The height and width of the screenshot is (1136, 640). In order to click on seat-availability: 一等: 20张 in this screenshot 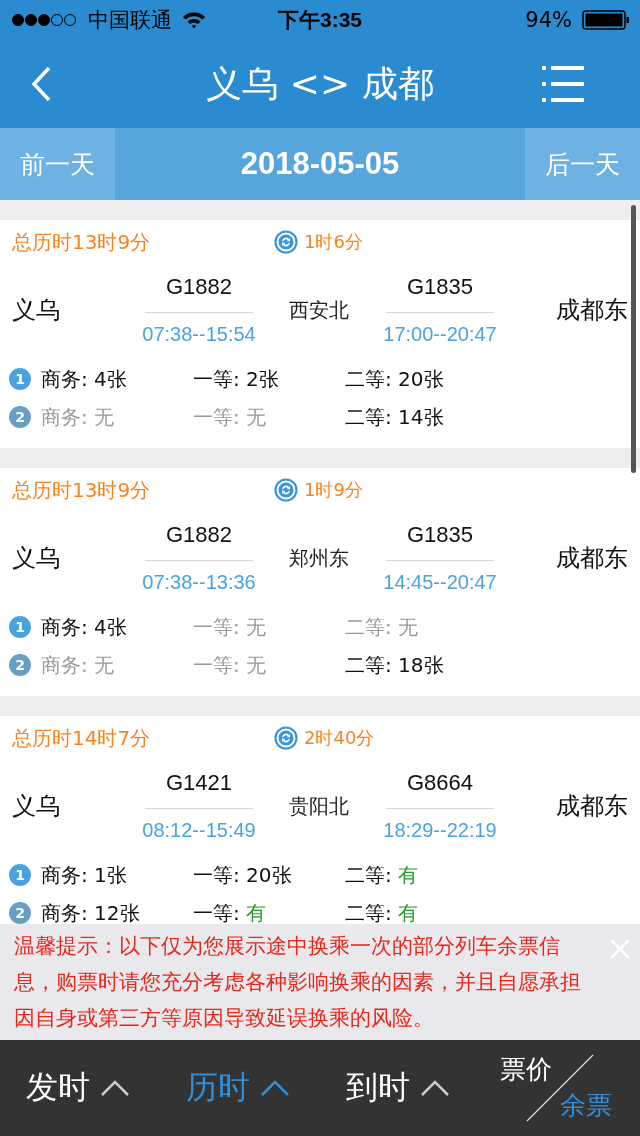, I will do `click(243, 875)`.